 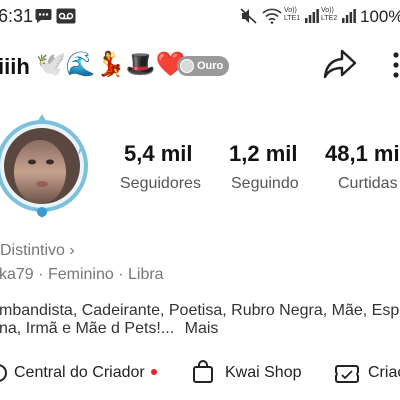 I want to click on profile-name: iiih, so click(x=15, y=66).